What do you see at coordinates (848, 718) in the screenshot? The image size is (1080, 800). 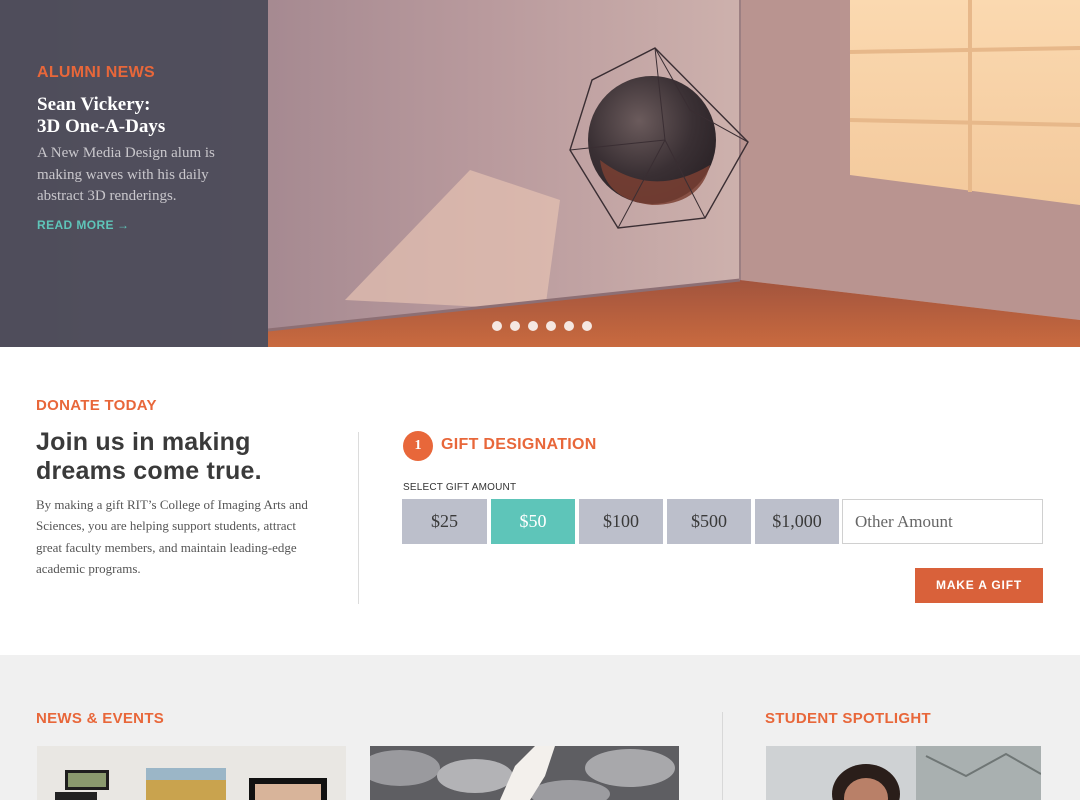 I see `student-spotlight-heading: STUDENT SPOTLIGHT` at bounding box center [848, 718].